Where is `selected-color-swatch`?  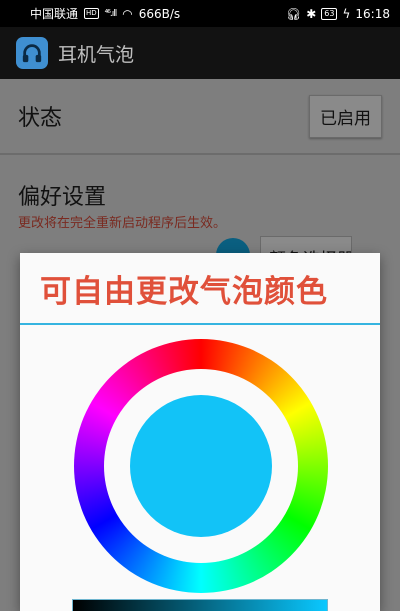 selected-color-swatch is located at coordinates (201, 466).